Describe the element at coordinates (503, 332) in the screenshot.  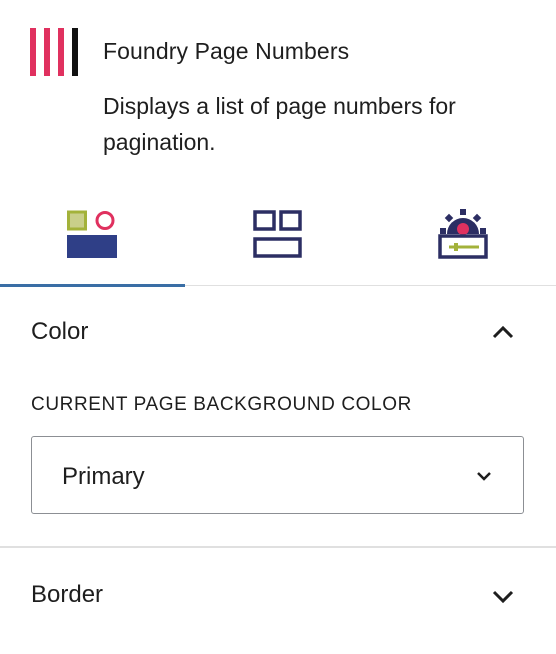
I see `chevron-up-icon` at that location.